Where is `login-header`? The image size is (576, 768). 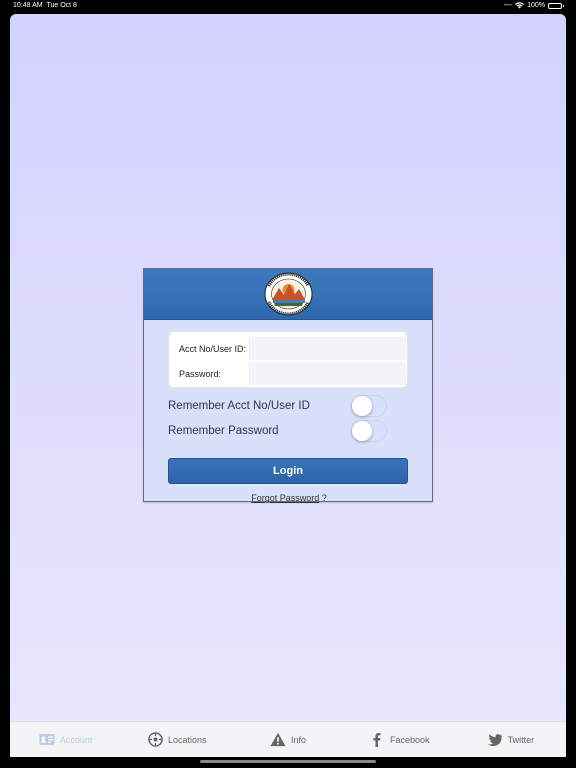 login-header is located at coordinates (288, 294).